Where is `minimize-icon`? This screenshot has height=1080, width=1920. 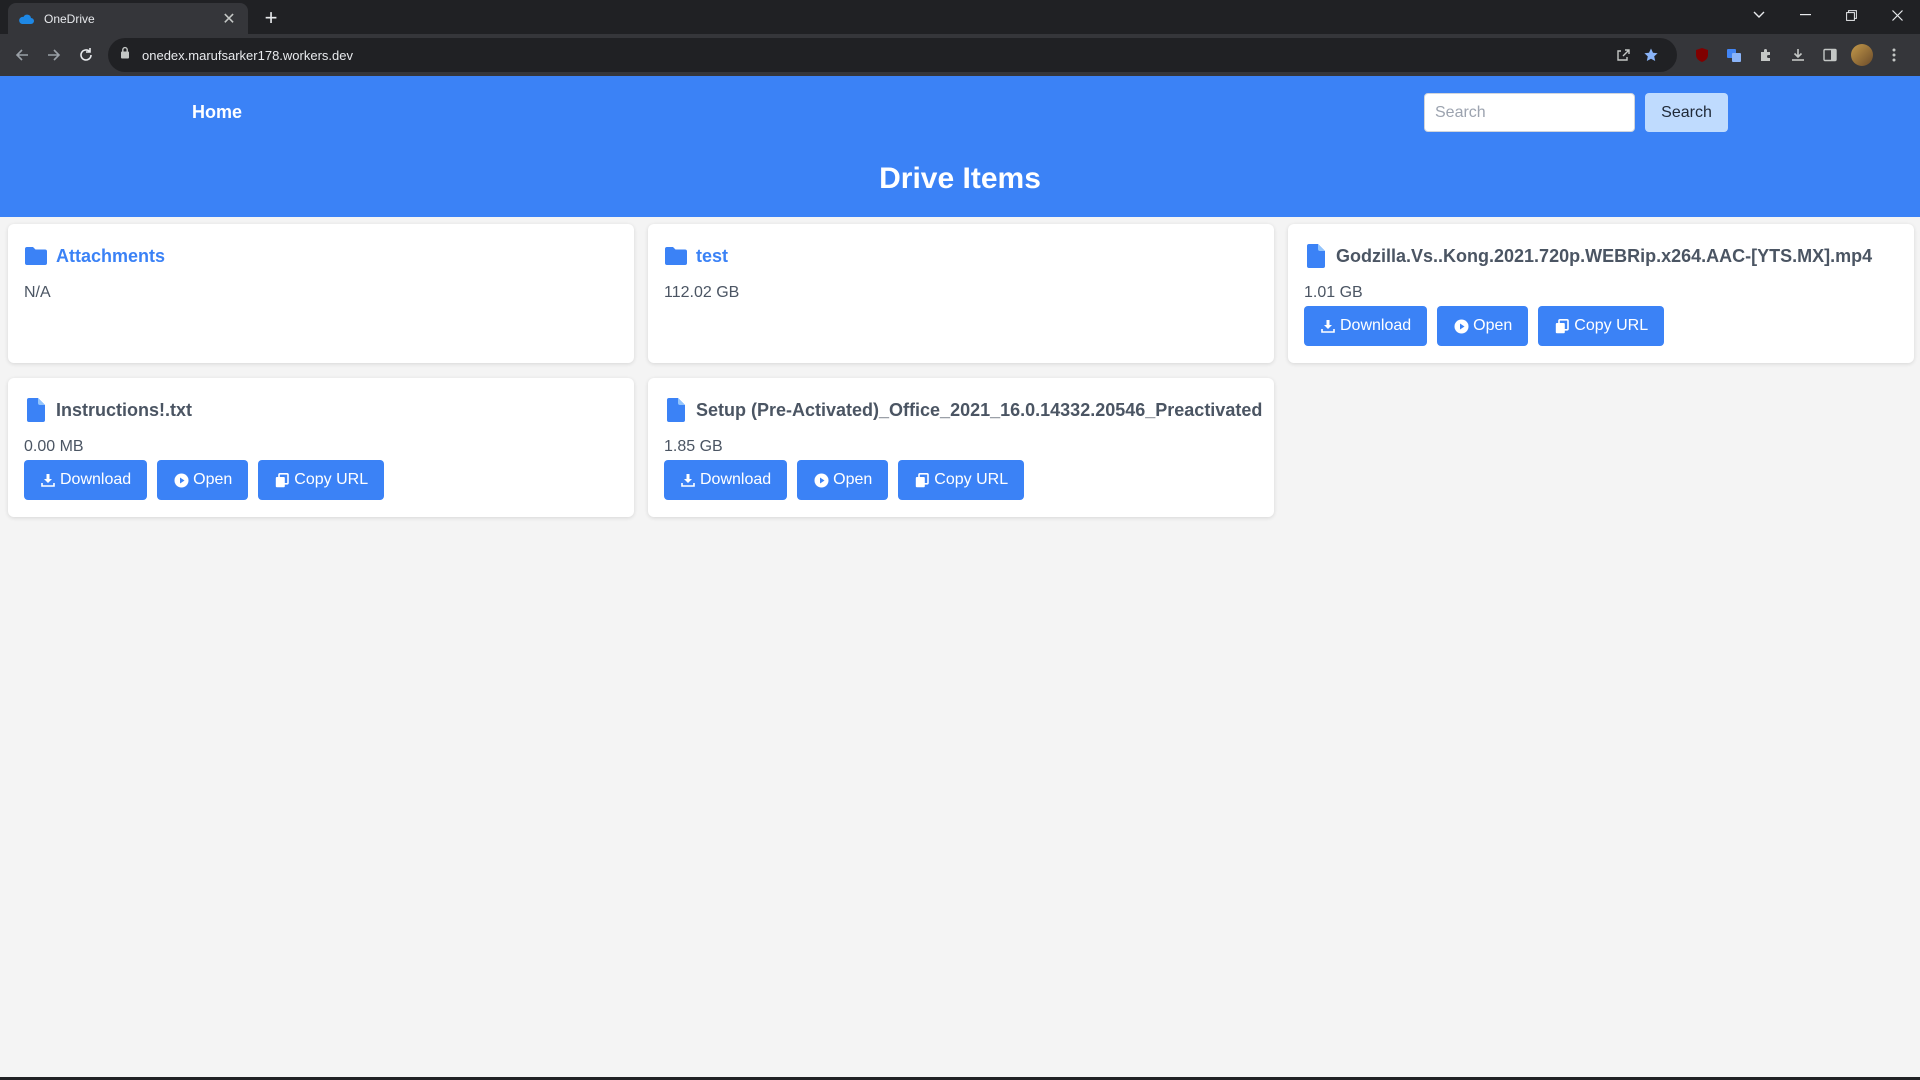 minimize-icon is located at coordinates (1805, 15).